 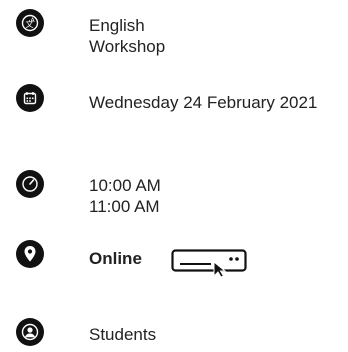 I want to click on event-date: Wednesday 24 February 2021, so click(x=203, y=102).